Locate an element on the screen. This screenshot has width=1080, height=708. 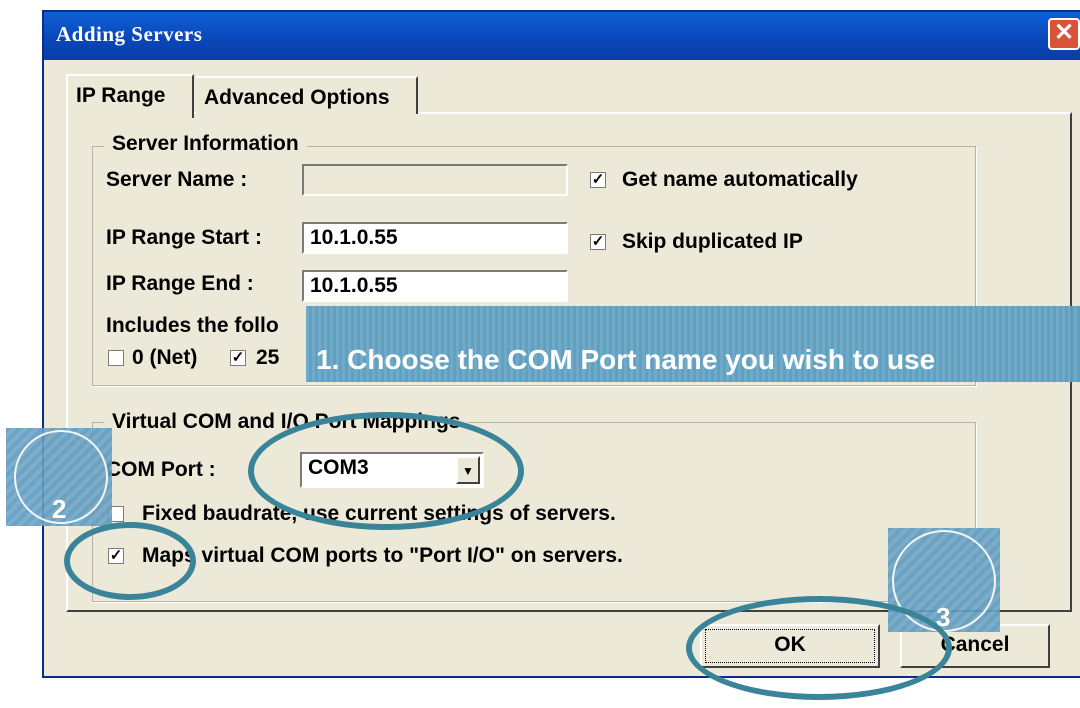
com-port-highlight-ring is located at coordinates (386, 471).